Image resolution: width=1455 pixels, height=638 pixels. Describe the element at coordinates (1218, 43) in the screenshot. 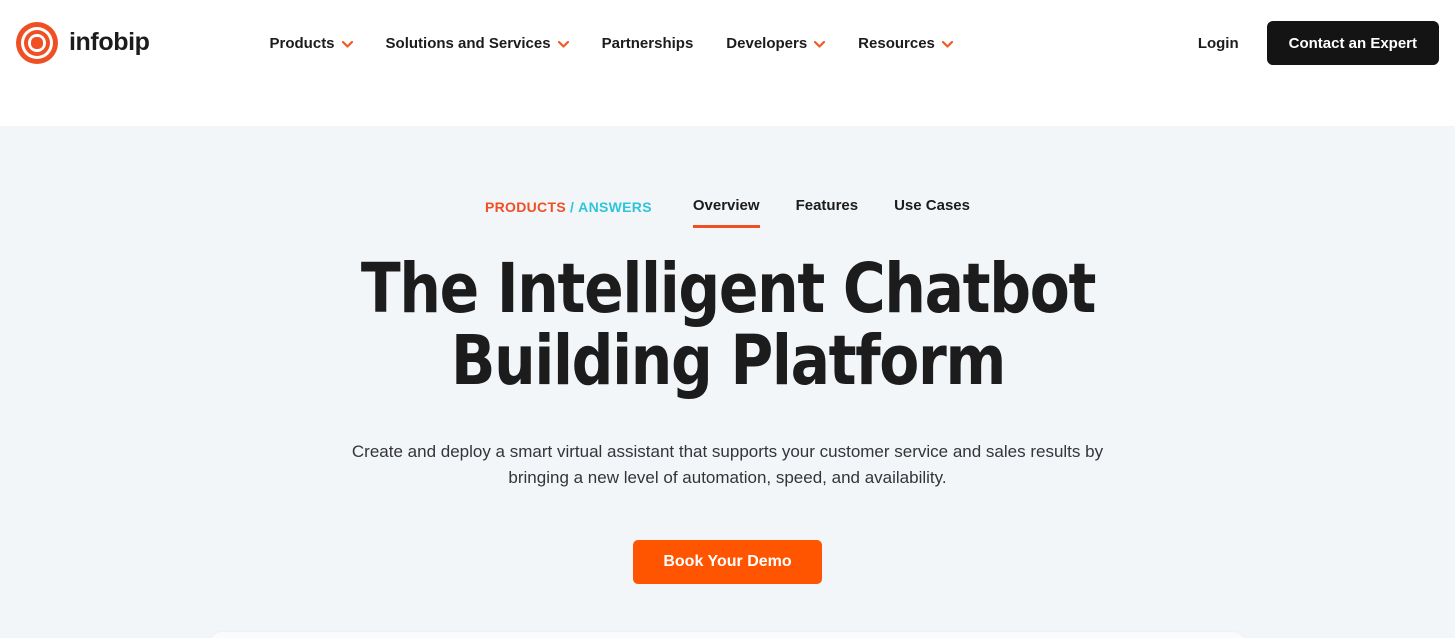

I see `login-link: Login` at that location.